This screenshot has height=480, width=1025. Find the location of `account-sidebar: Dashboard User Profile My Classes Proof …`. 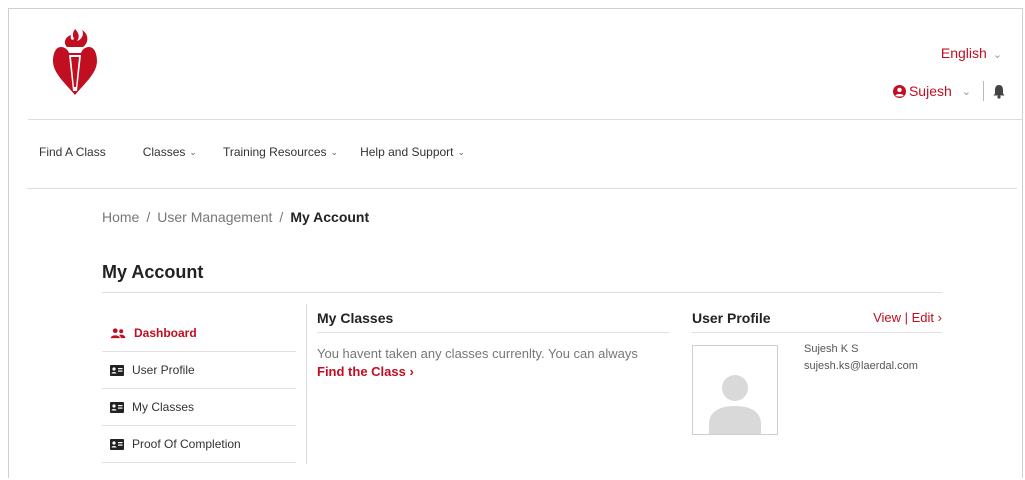

account-sidebar: Dashboard User Profile My Classes Proof … is located at coordinates (199, 389).